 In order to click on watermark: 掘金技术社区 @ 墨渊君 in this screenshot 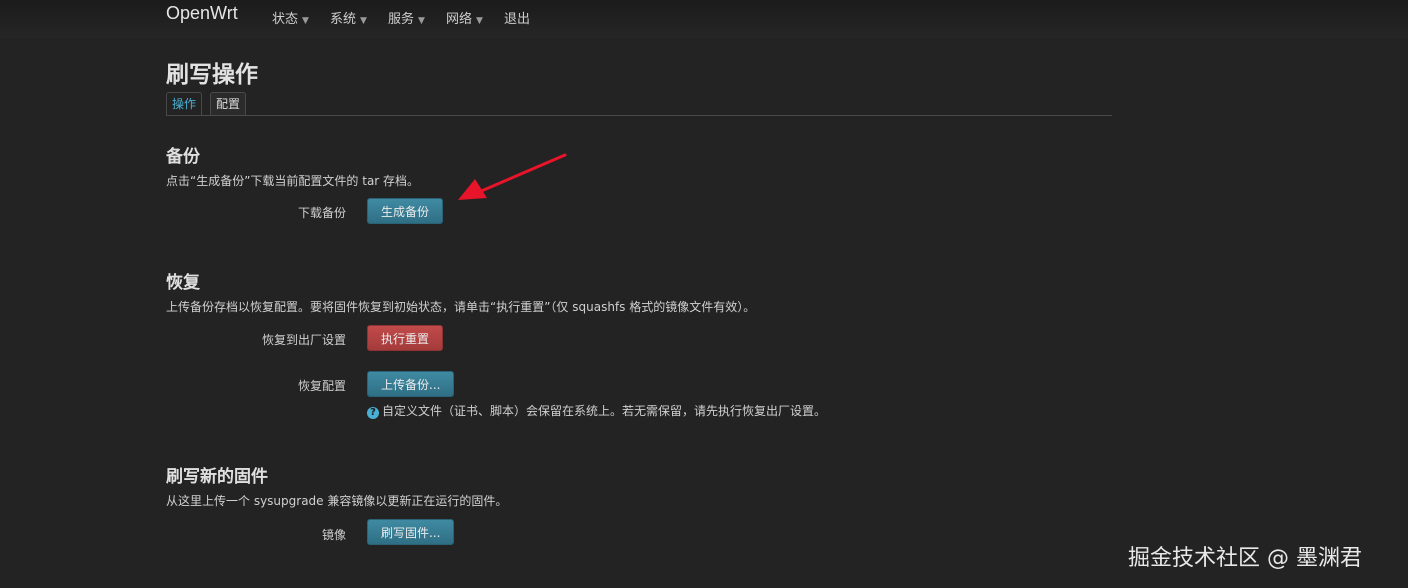, I will do `click(1245, 558)`.